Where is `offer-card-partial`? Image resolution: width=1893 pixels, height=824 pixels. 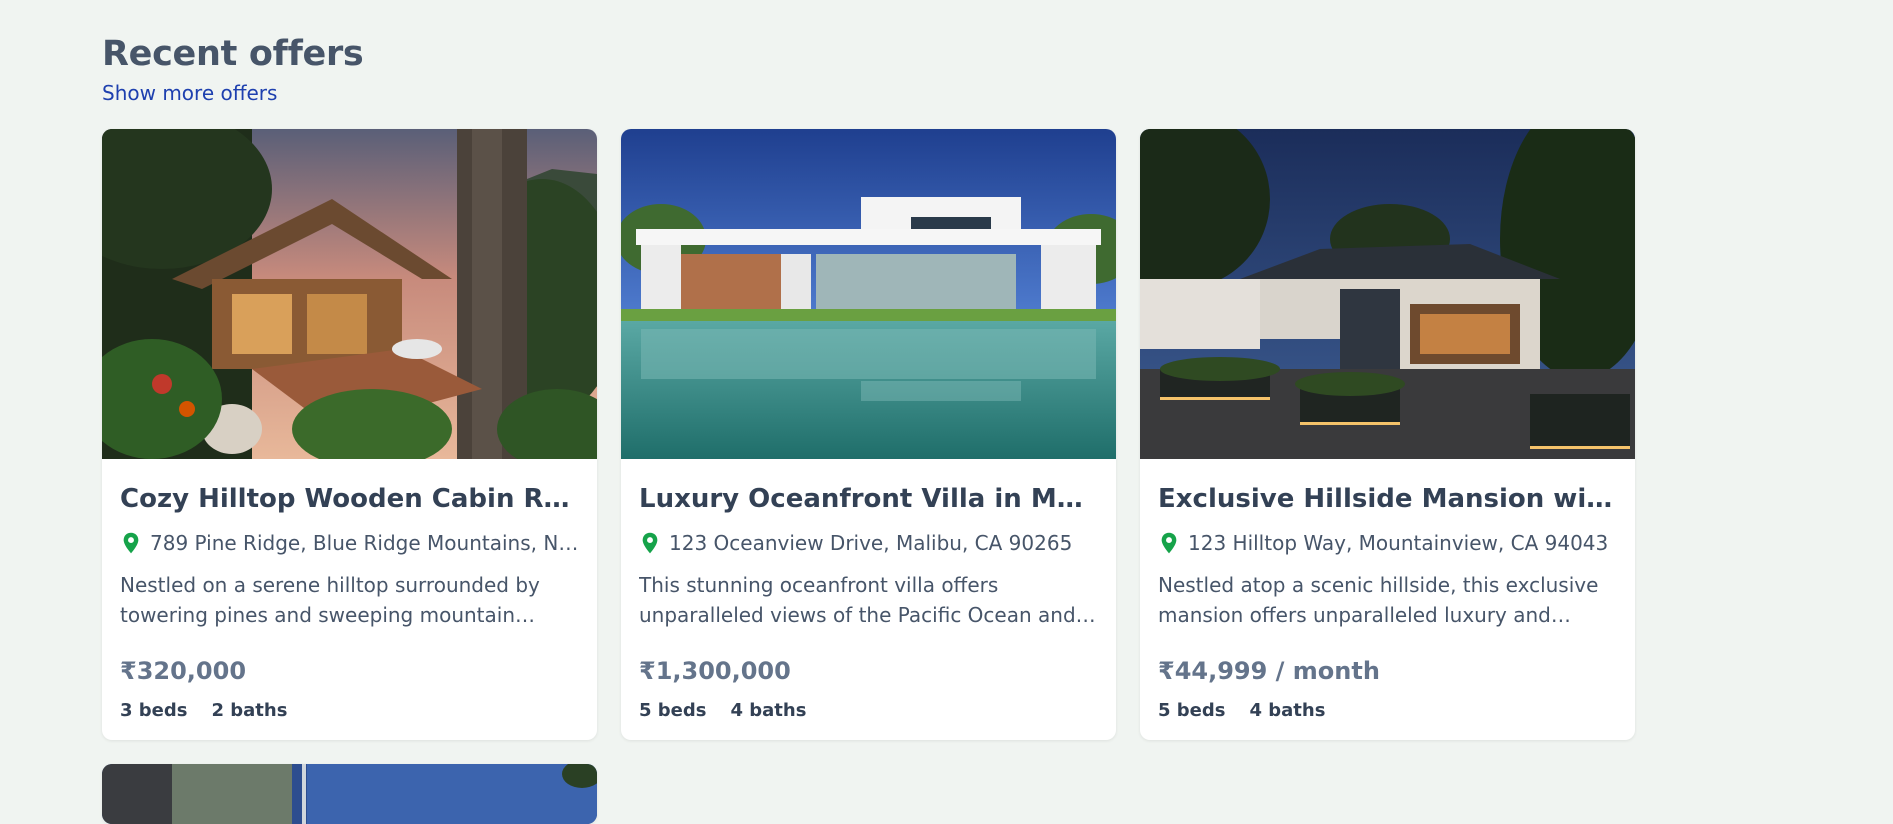
offer-card-partial is located at coordinates (349, 794).